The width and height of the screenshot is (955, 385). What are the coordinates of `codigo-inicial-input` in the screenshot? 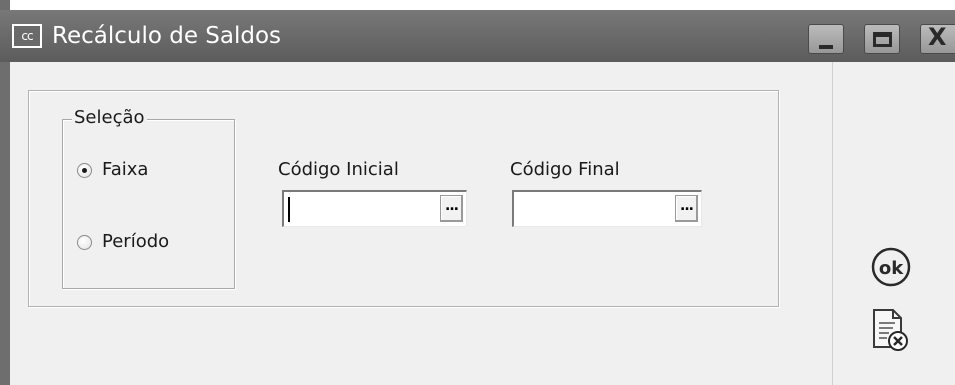 It's located at (357, 209).